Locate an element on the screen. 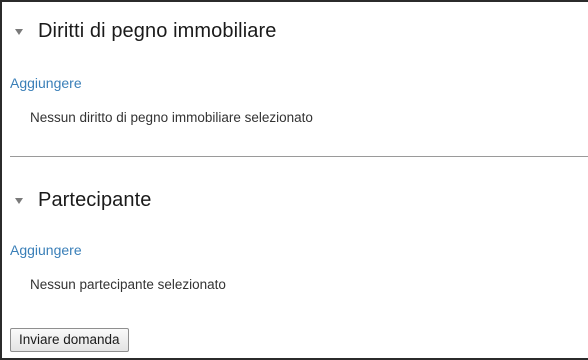 The height and width of the screenshot is (360, 588). section-header-participant: Partecipante is located at coordinates (81, 200).